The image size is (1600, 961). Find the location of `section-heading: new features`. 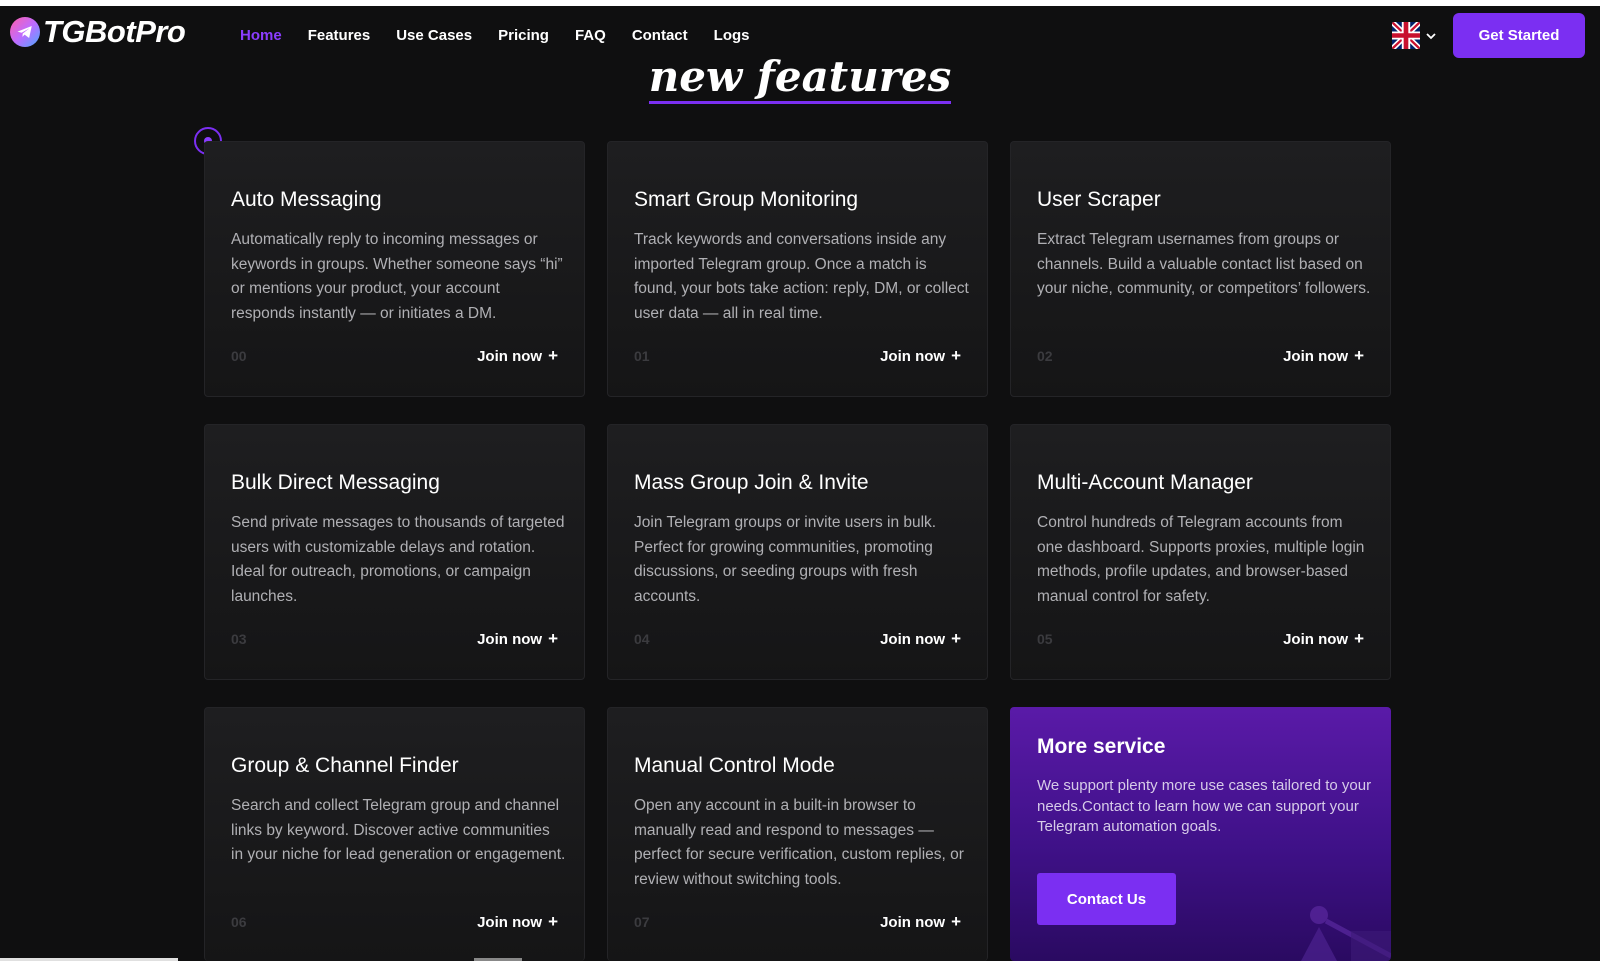

section-heading: new features is located at coordinates (800, 78).